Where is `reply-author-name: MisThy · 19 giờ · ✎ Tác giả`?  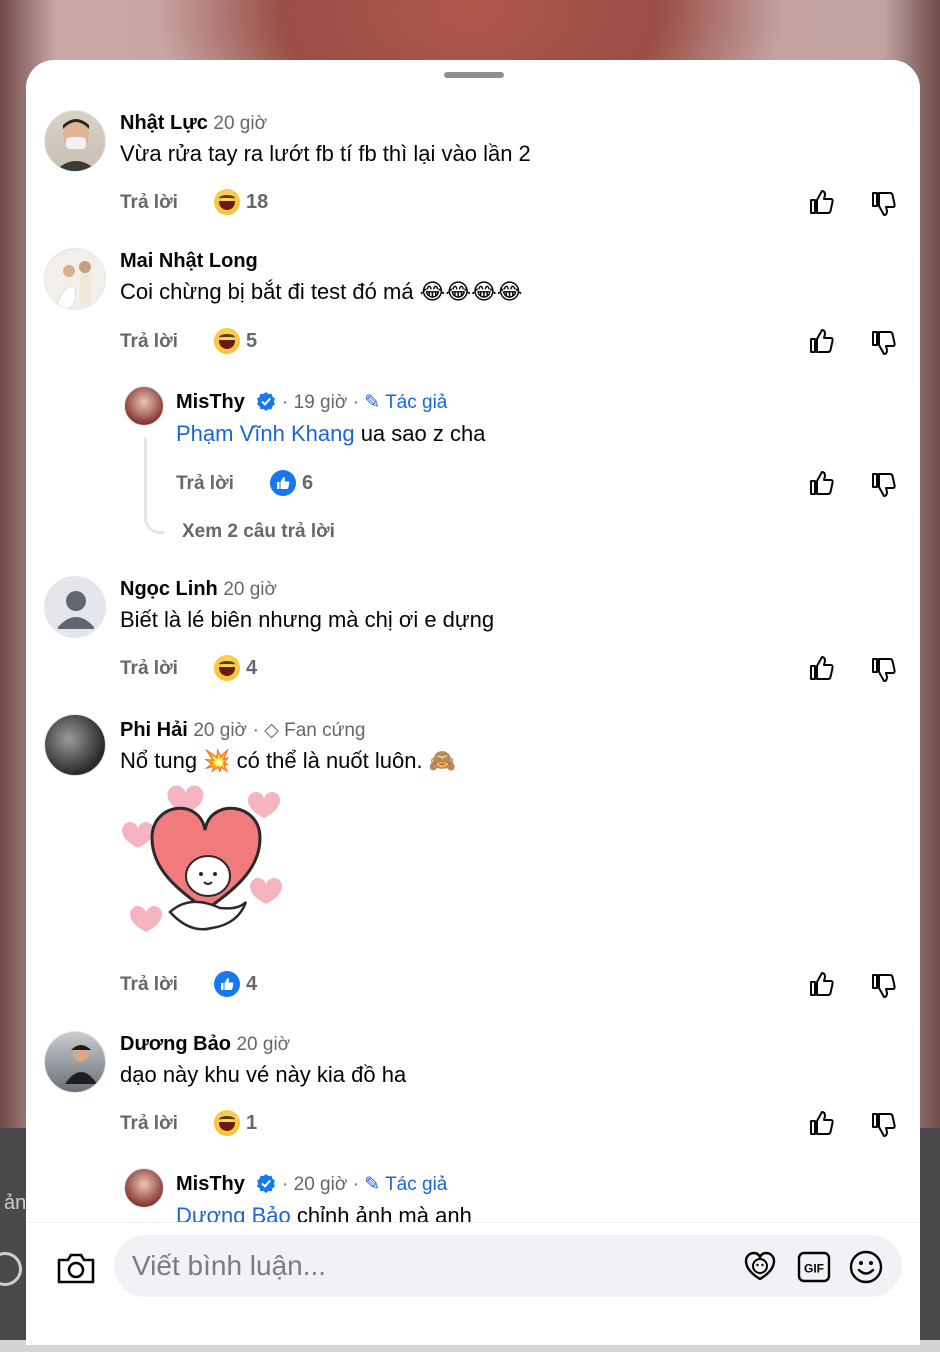 reply-author-name: MisThy · 19 giờ · ✎ Tác giả is located at coordinates (311, 402).